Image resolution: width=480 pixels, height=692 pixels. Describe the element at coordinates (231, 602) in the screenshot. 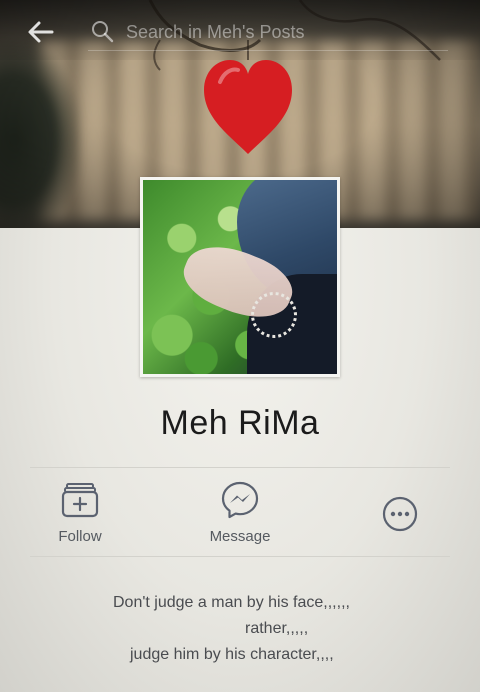

I see `bio-line-1: Don't judge a man by his face,,,,,,` at that location.